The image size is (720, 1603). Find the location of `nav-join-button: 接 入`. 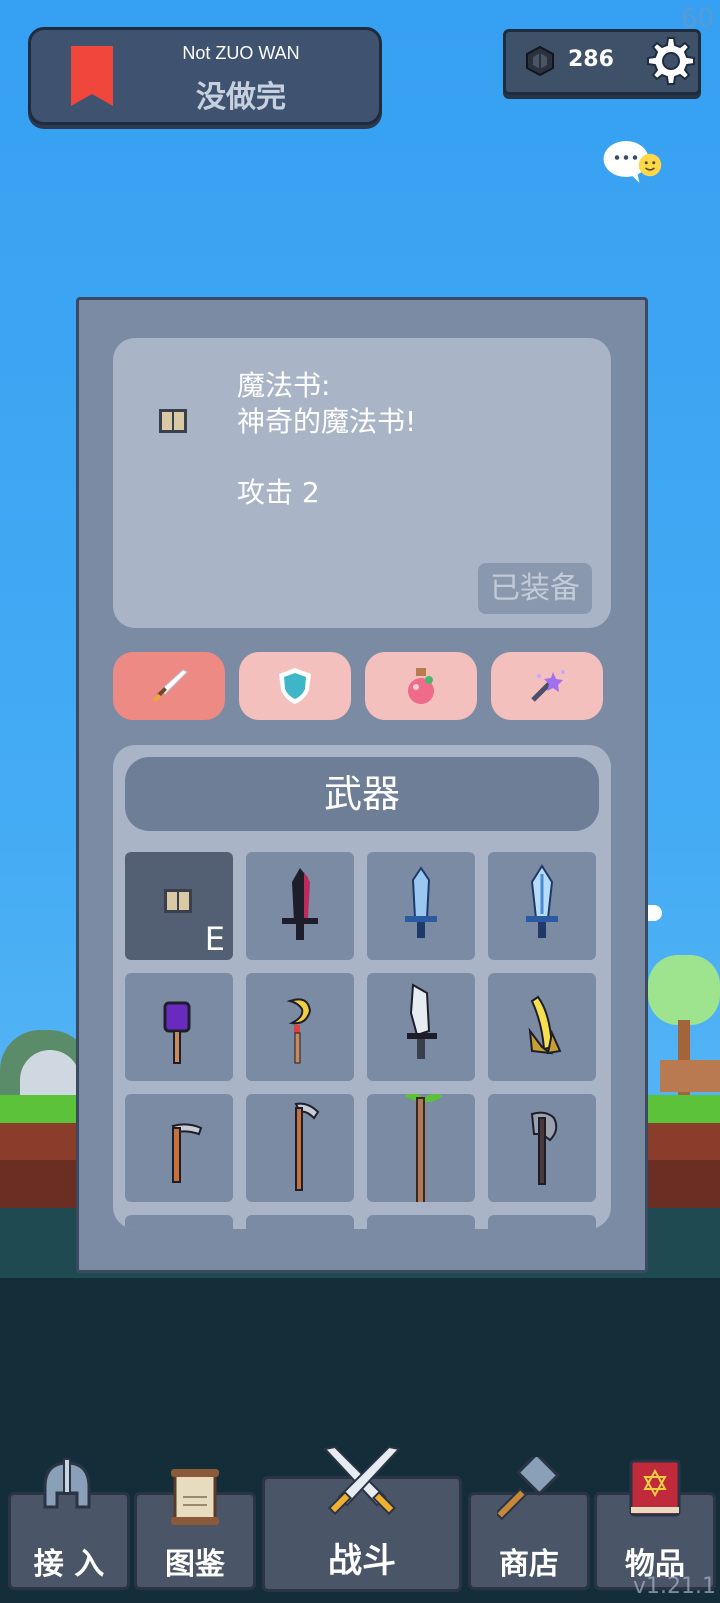

nav-join-button: 接 入 is located at coordinates (69, 1524).